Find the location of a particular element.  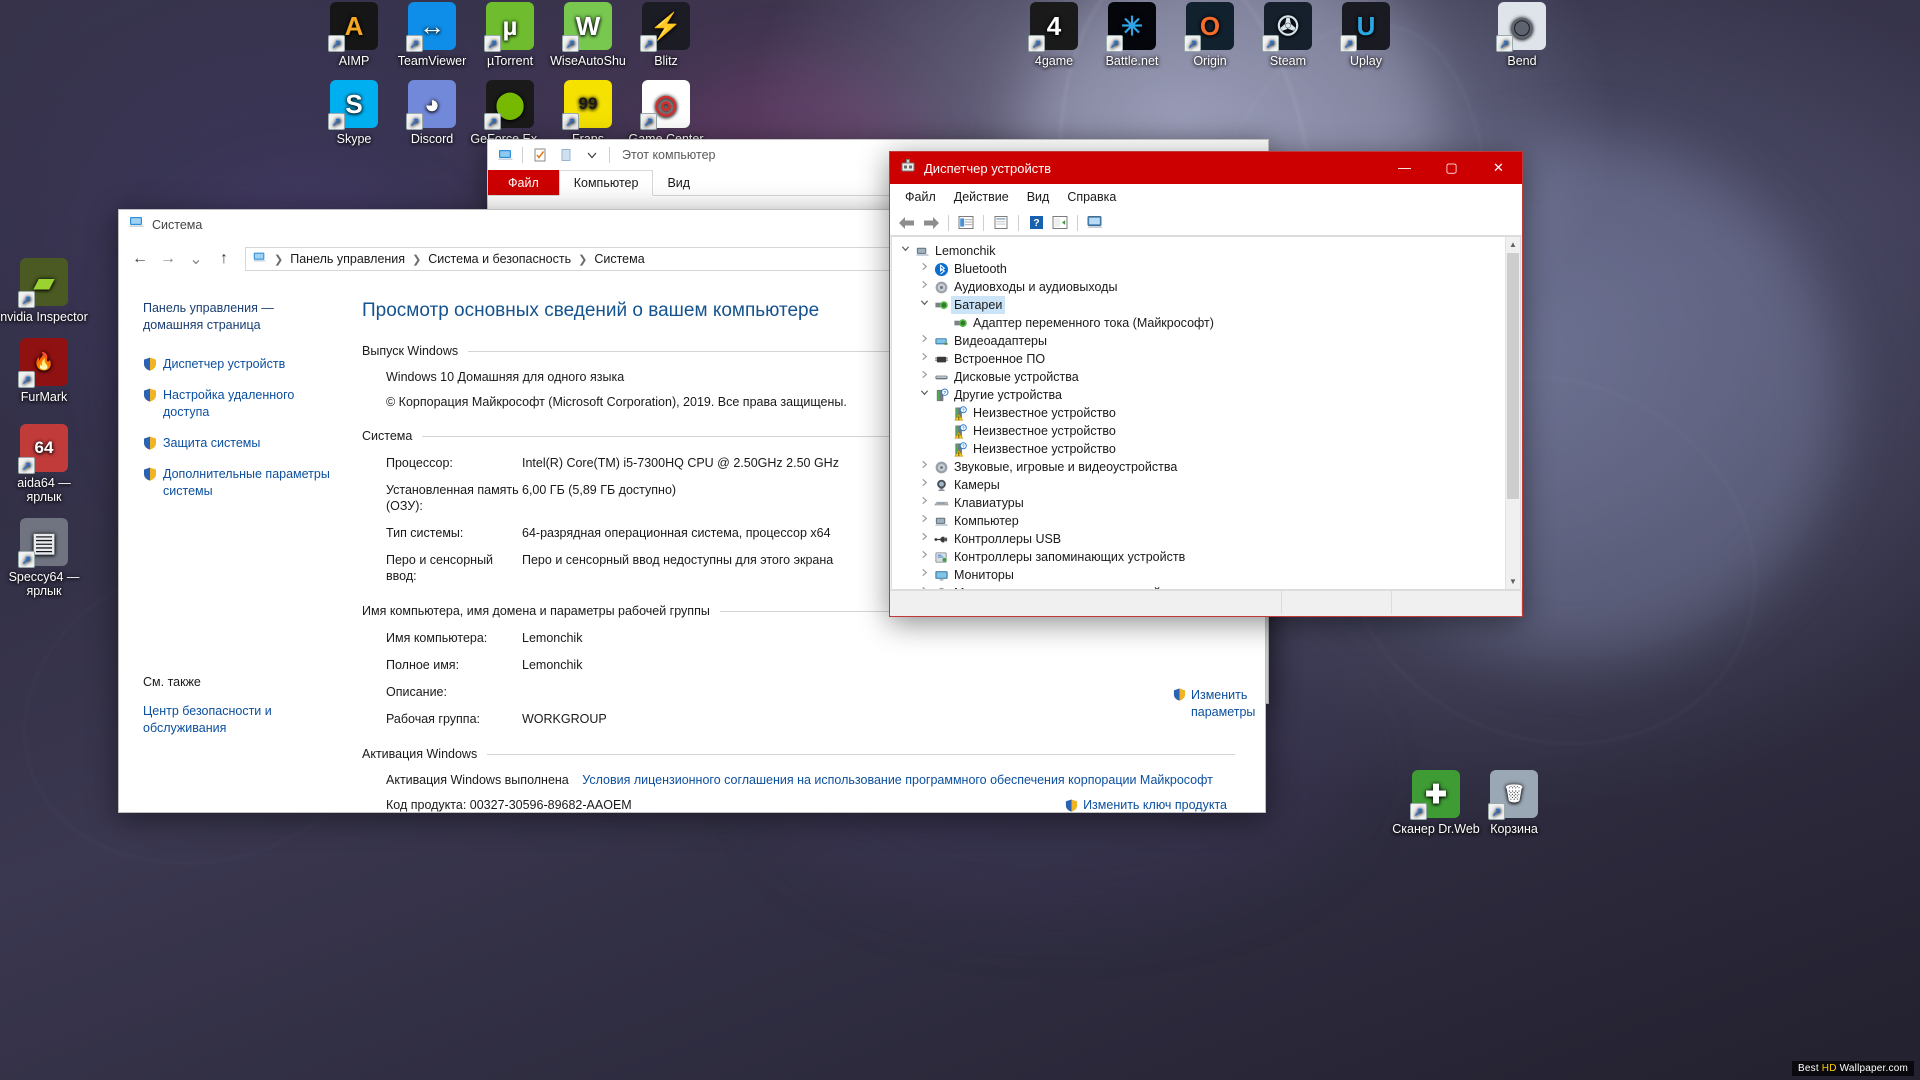

sidebar-item-device-manager: Диспетчер устройств is located at coordinates (238, 364).